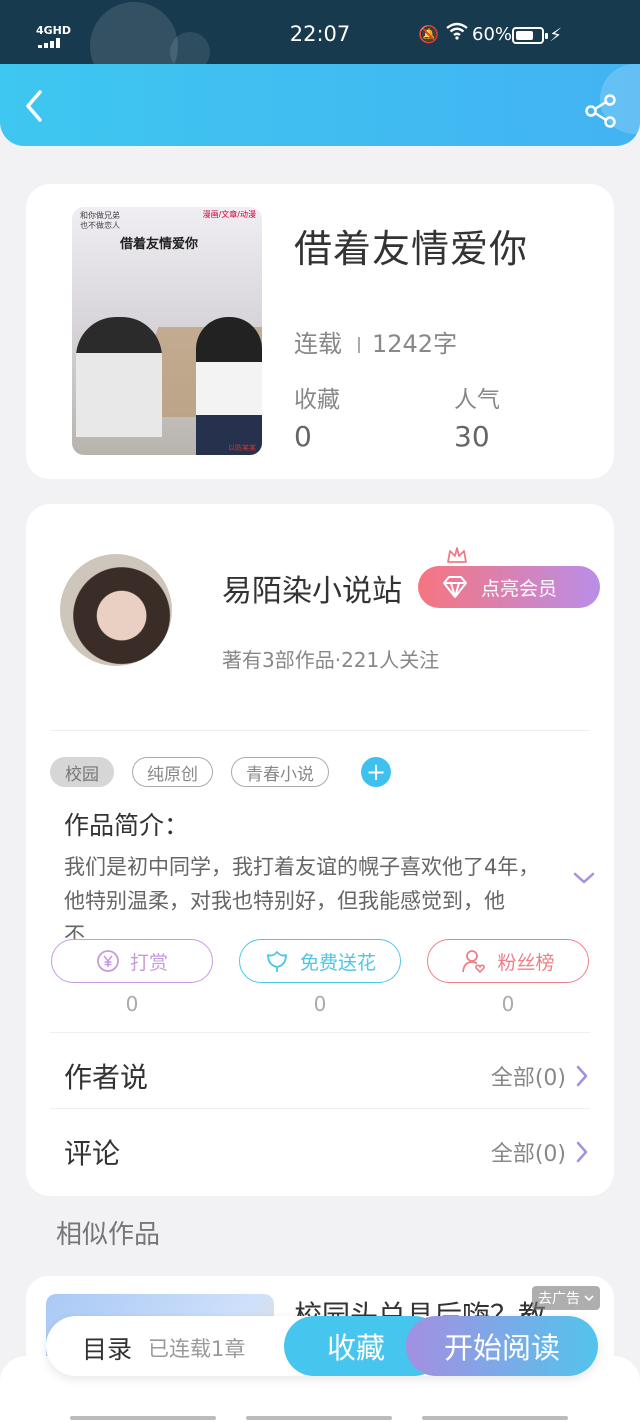 The width and height of the screenshot is (640, 1422). Describe the element at coordinates (82, 772) in the screenshot. I see `tag-item: 校园` at that location.